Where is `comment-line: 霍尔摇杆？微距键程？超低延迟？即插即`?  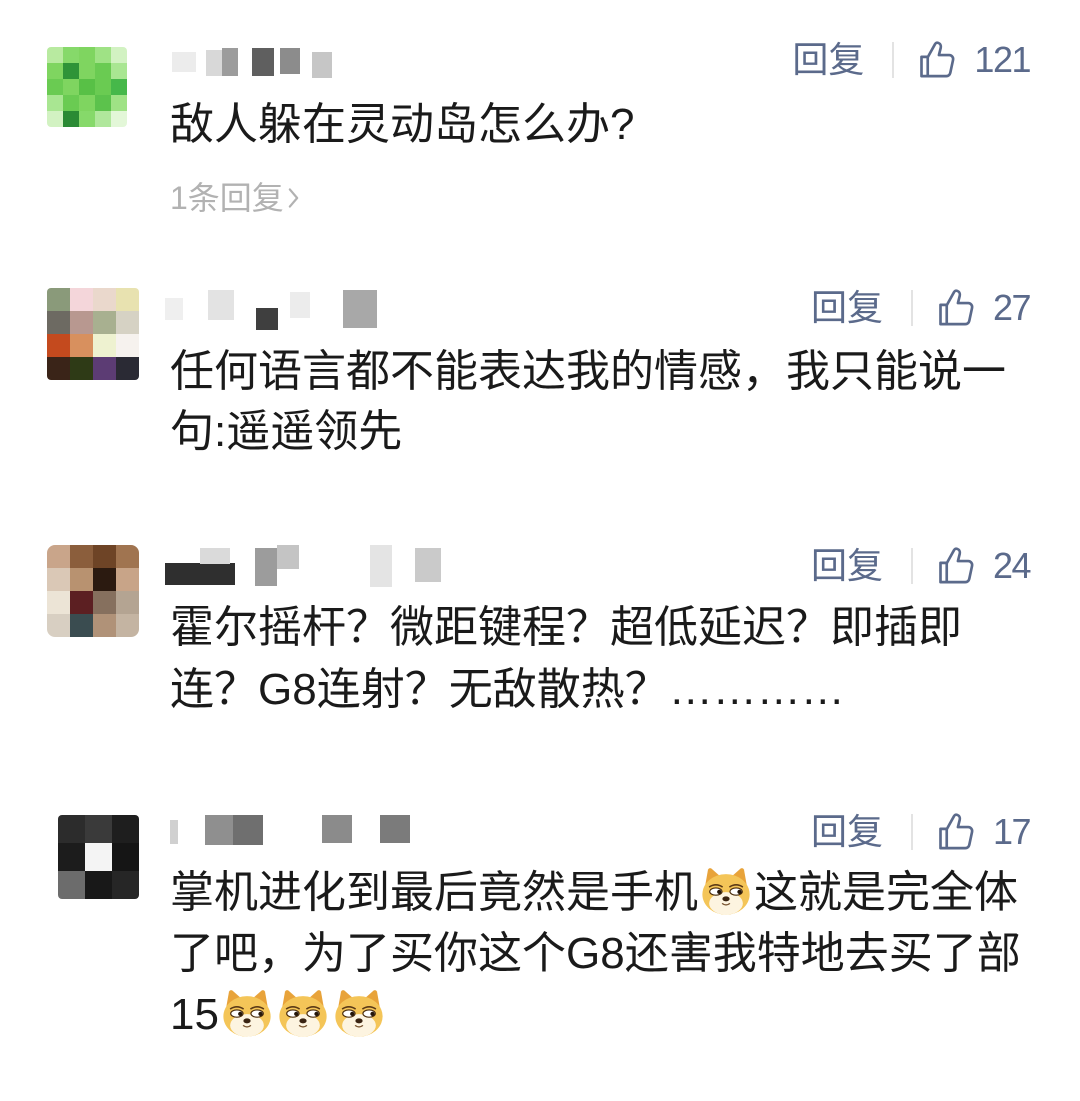 comment-line: 霍尔摇杆？微距键程？超低延迟？即插即 is located at coordinates (566, 628).